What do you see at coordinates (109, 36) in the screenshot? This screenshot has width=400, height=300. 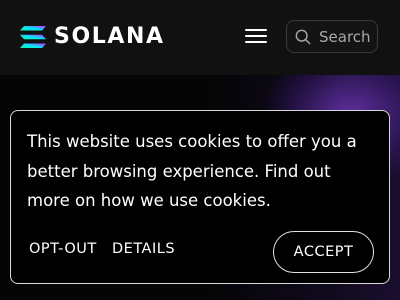 I see `logo-text: SOLANA` at bounding box center [109, 36].